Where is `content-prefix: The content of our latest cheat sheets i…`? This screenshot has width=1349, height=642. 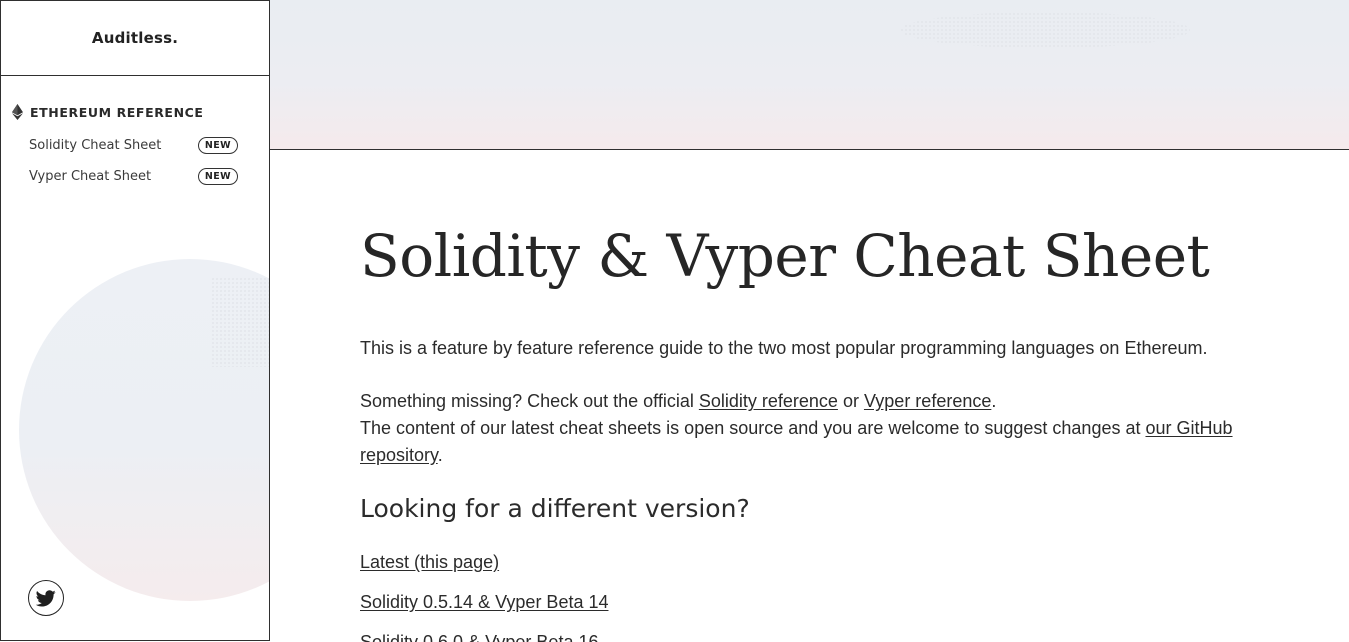 content-prefix: The content of our latest cheat sheets i… is located at coordinates (753, 428).